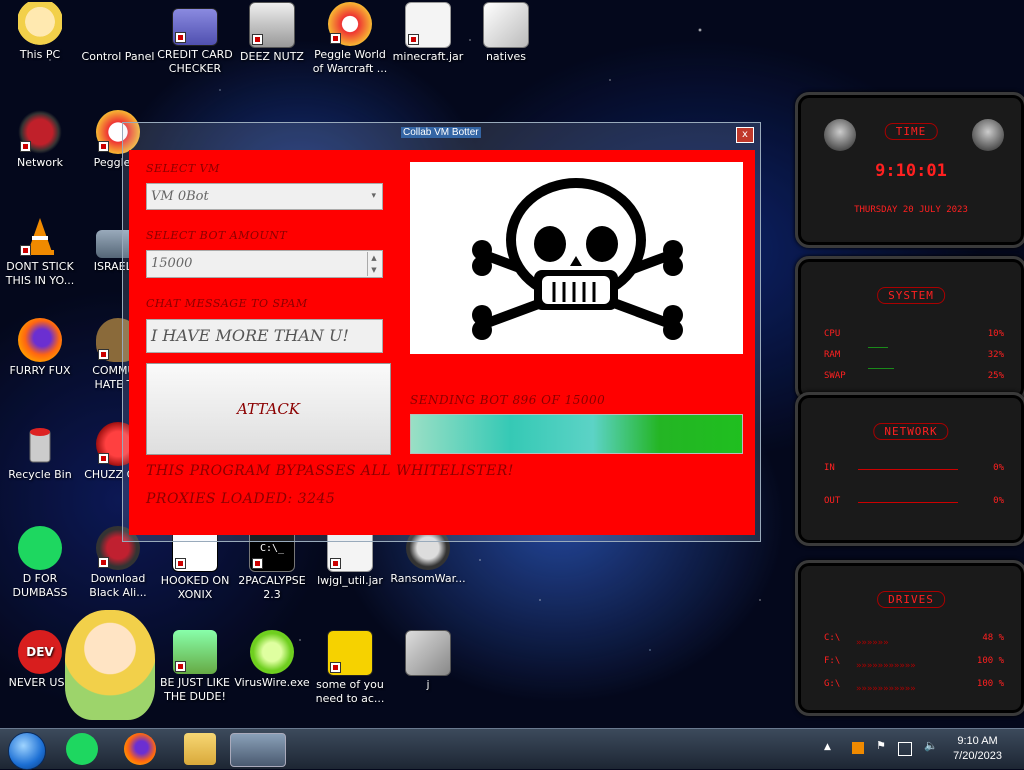 The height and width of the screenshot is (770, 1024). Describe the element at coordinates (886, 666) in the screenshot. I see `drive-chevrons-icon: »»»»»»»»»»»»»»»»»»»»»»»»»»»»` at that location.